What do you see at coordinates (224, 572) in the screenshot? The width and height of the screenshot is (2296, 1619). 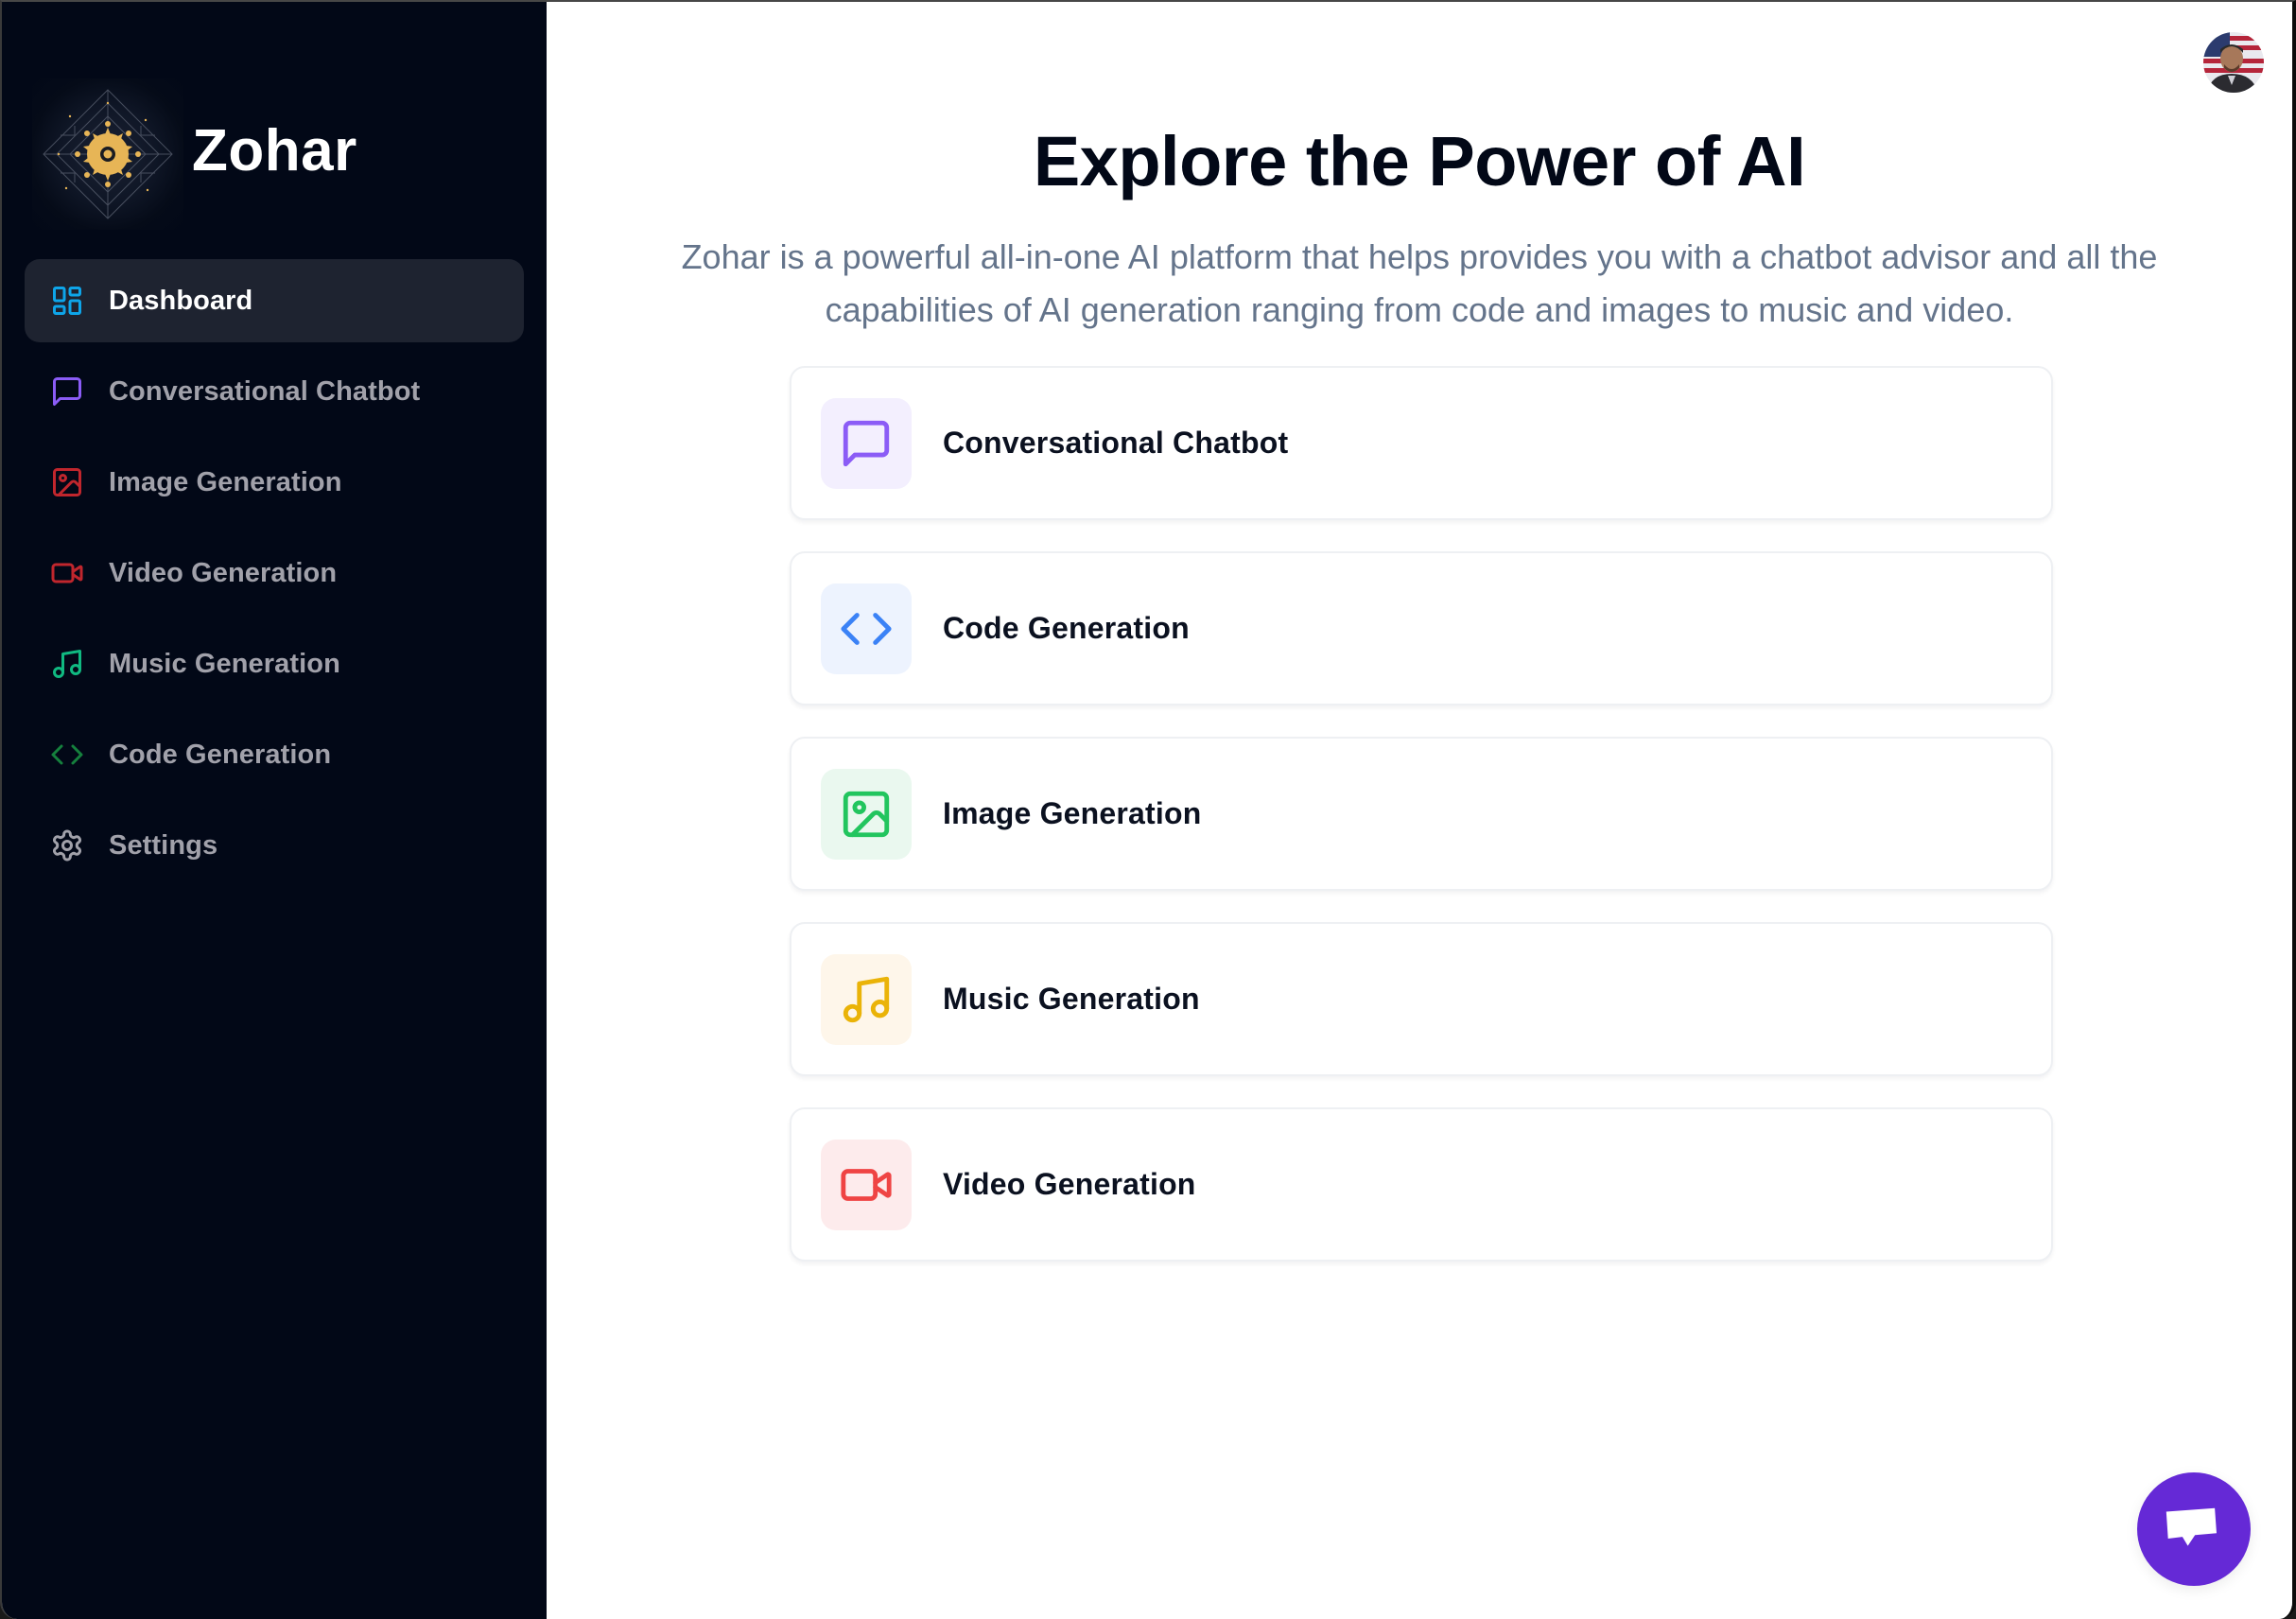 I see `sidebar-item-label: Video Generation` at bounding box center [224, 572].